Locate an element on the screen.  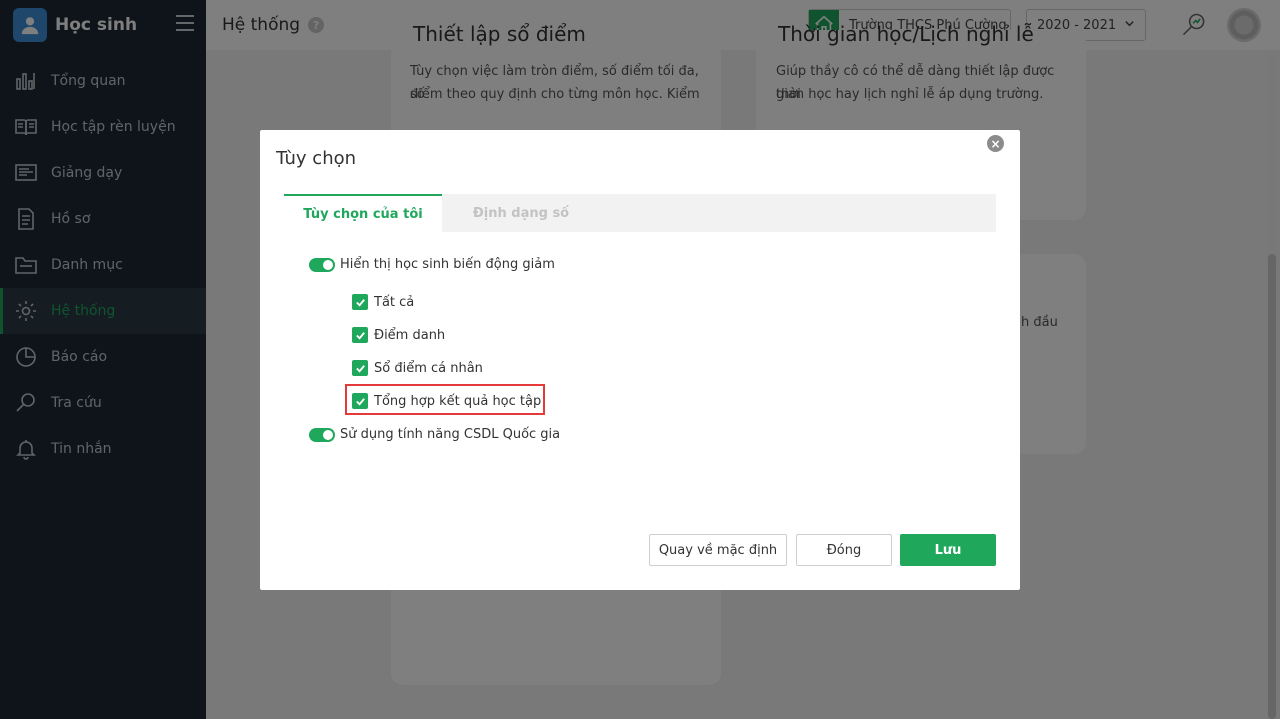
dialog-tabs: Tùy chọn của tôi Định dạng số is located at coordinates (640, 213).